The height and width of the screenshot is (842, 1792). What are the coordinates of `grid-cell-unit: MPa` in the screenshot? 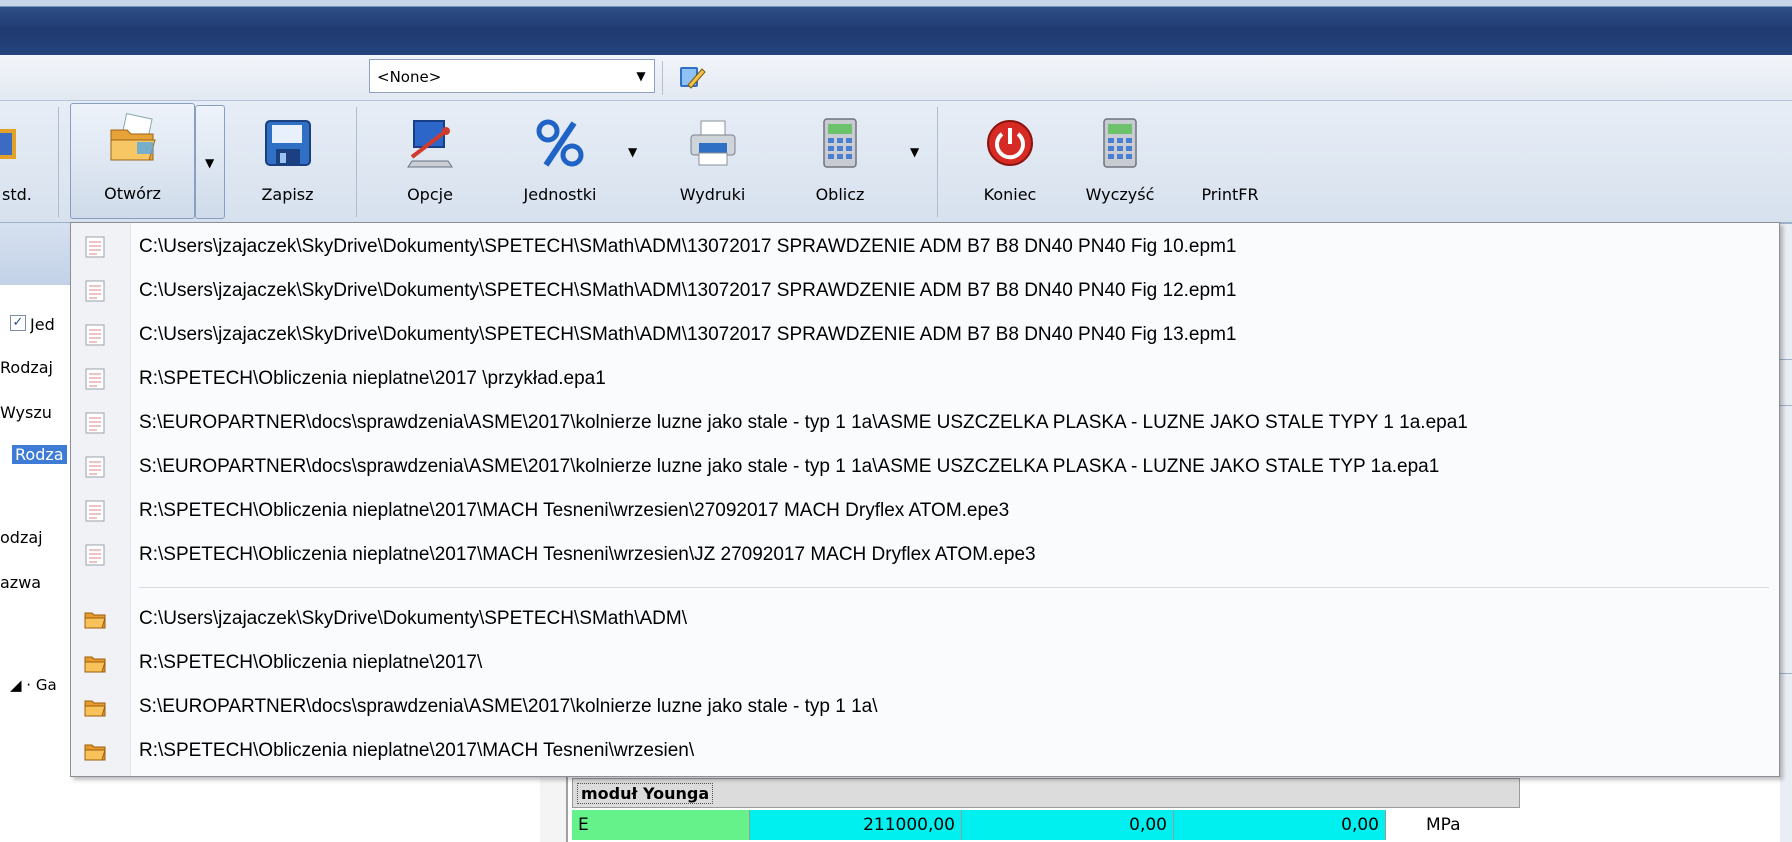 It's located at (1443, 825).